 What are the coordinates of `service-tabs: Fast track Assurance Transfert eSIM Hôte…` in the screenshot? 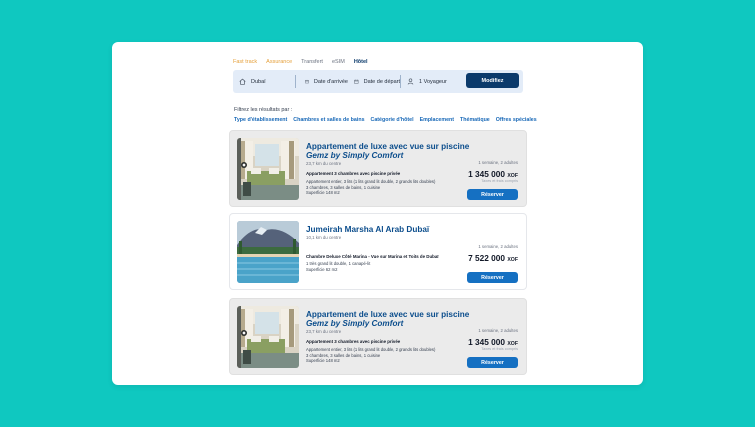 It's located at (305, 62).